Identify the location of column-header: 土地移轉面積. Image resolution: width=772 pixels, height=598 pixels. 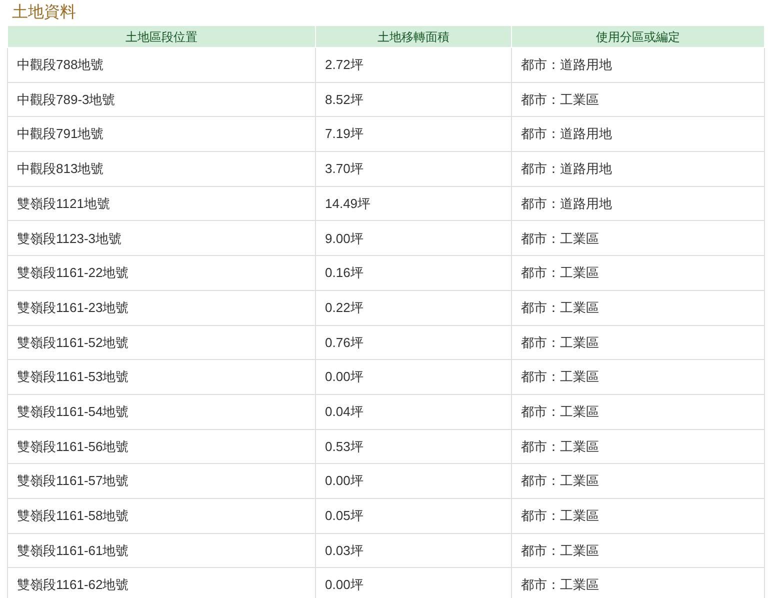
(414, 37).